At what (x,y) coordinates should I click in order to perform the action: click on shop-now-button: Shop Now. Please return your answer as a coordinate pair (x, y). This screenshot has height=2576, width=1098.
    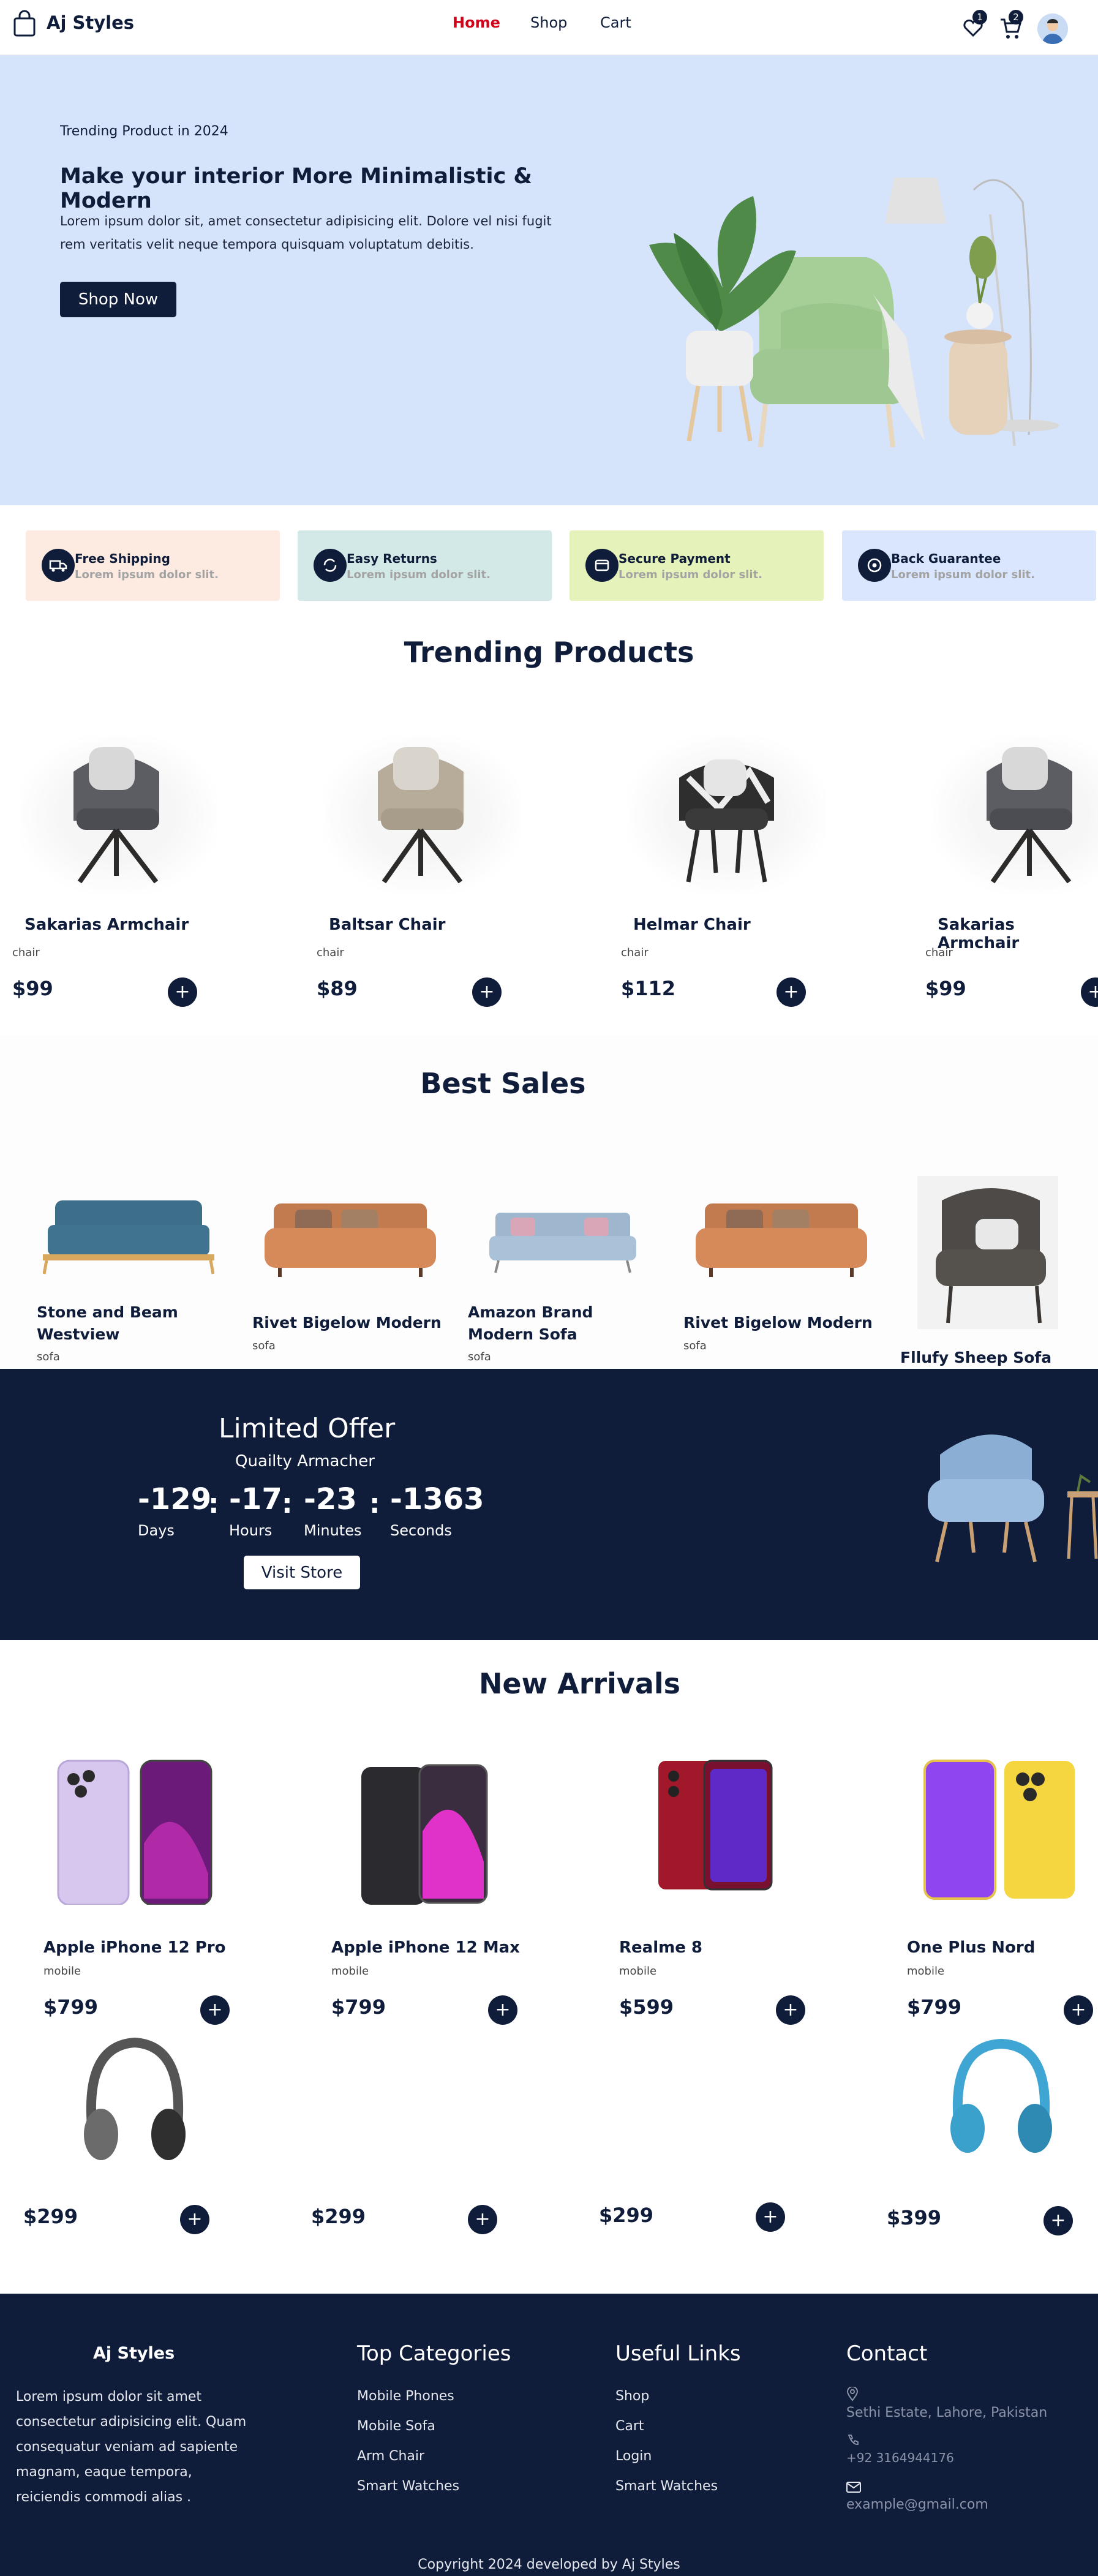
    Looking at the image, I should click on (118, 299).